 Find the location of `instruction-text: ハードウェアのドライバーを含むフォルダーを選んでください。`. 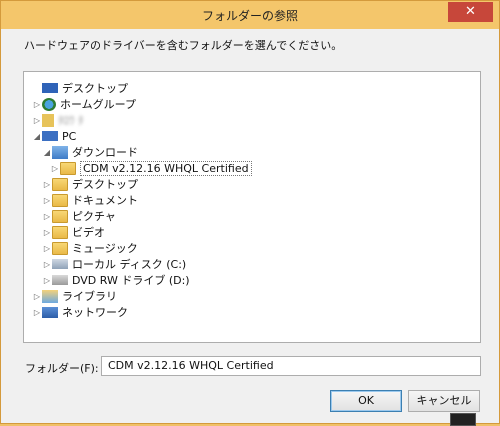

instruction-text: ハードウェアのドライバーを含むフォルダーを選んでください。 is located at coordinates (183, 45).